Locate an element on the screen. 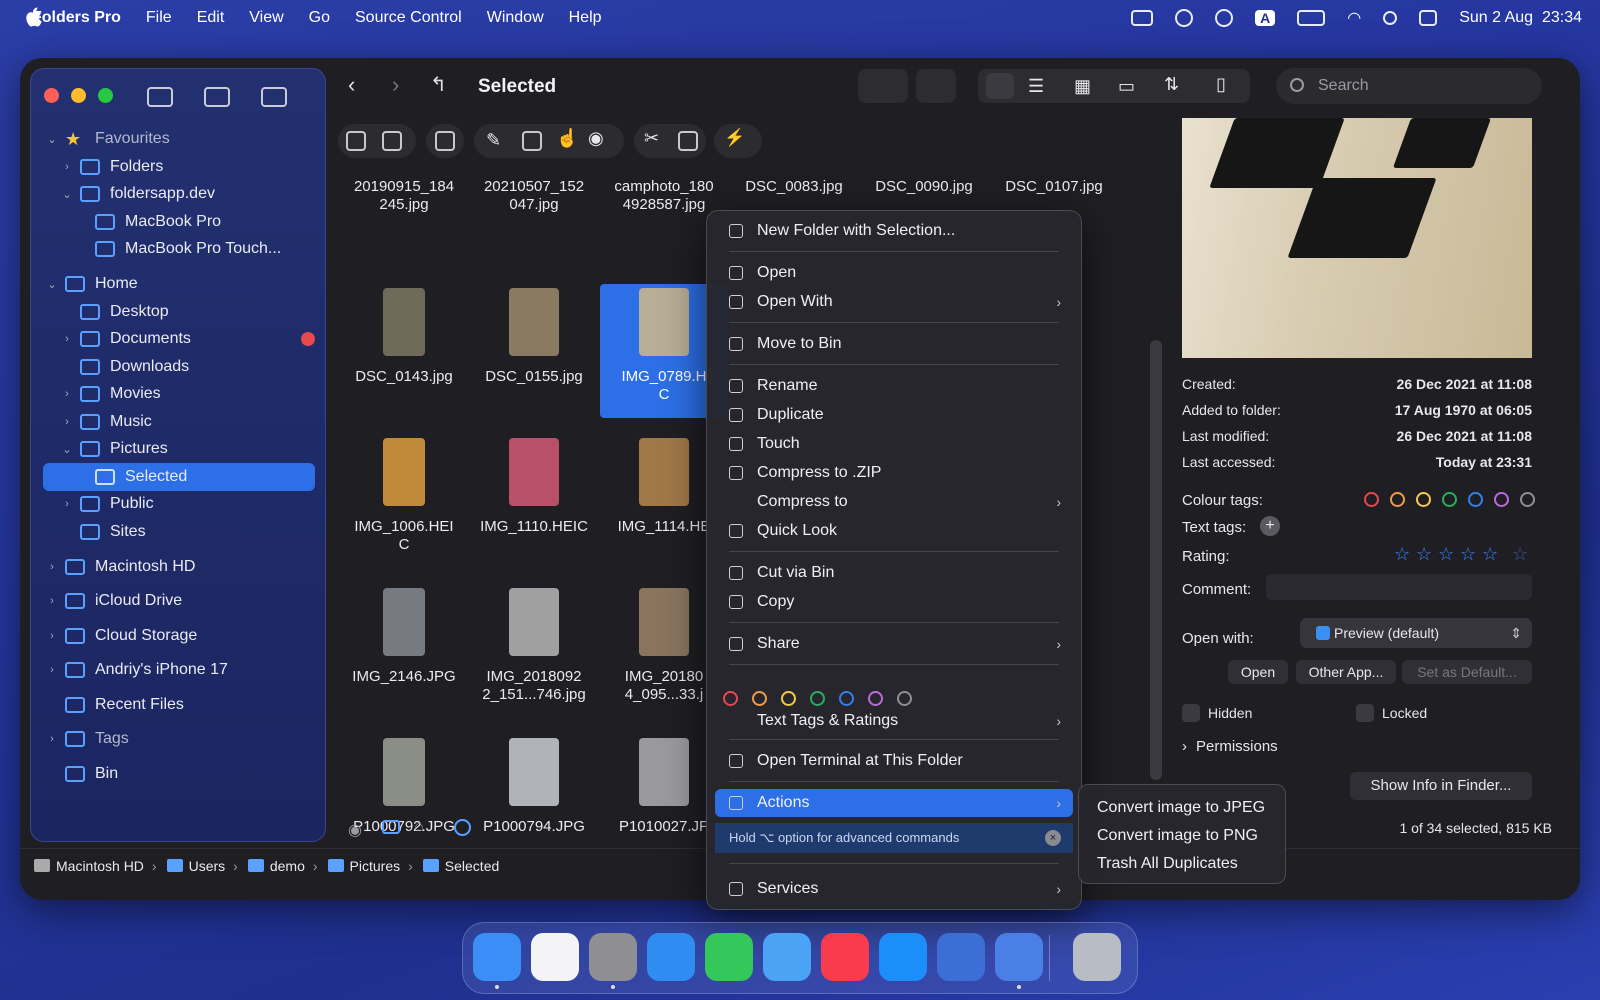  path-segment: Macintosh HD is located at coordinates (89, 866).